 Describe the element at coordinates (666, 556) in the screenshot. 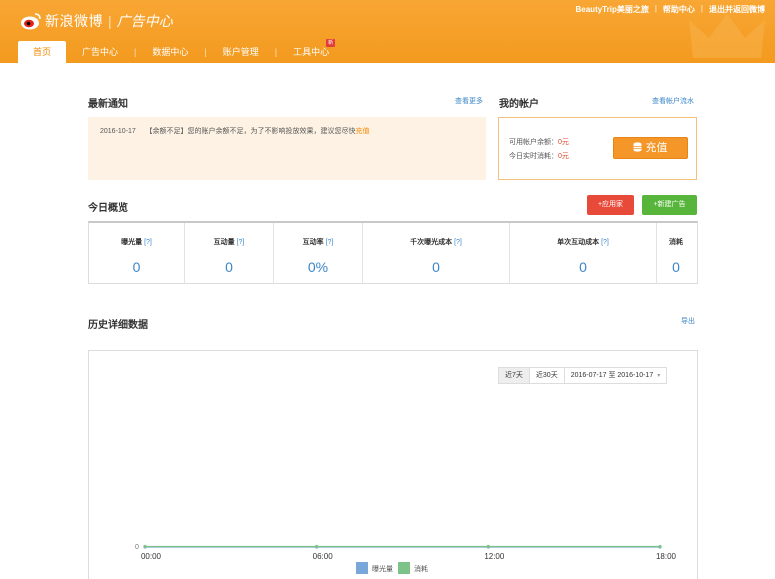

I see `x-tick-label: 18:00` at that location.